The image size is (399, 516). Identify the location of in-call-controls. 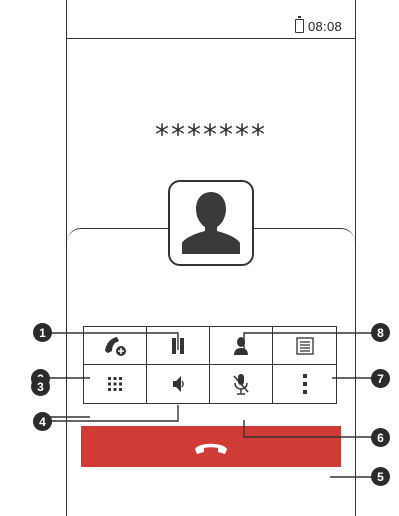
(210, 365).